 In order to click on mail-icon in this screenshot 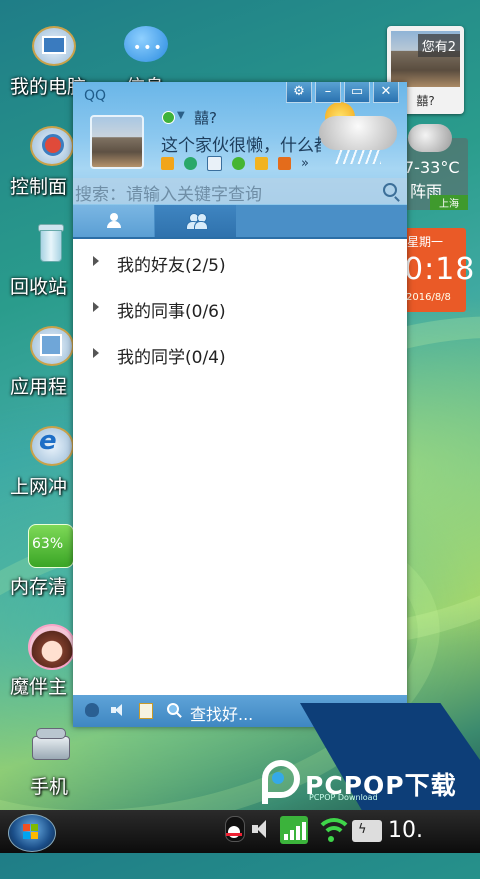, I will do `click(214, 163)`.